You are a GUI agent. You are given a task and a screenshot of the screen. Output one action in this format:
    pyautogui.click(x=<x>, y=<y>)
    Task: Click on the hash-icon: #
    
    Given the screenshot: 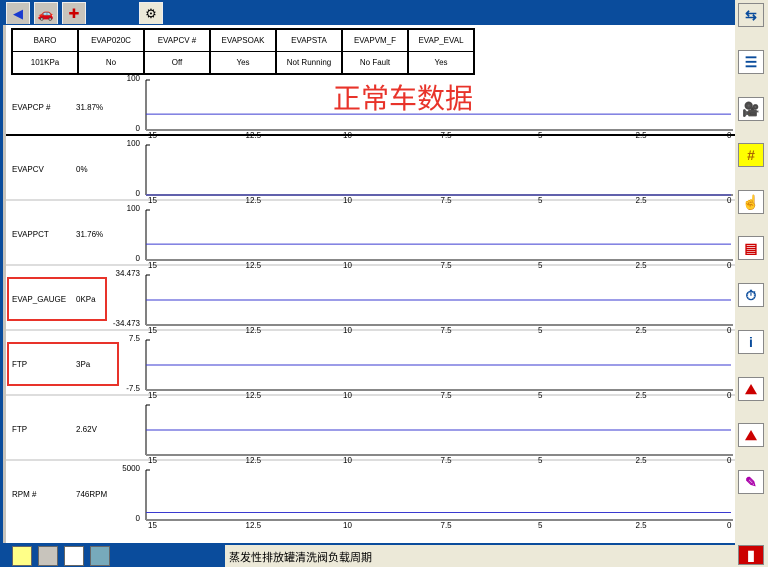 What is the action you would take?
    pyautogui.click(x=751, y=155)
    